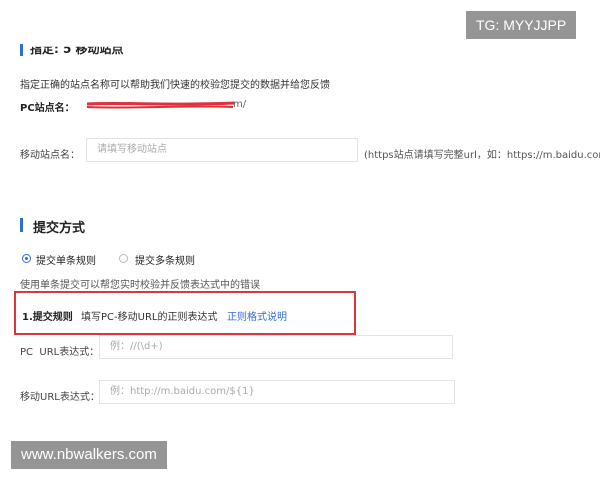 This screenshot has height=480, width=600. I want to click on redaction-scribble, so click(161, 105).